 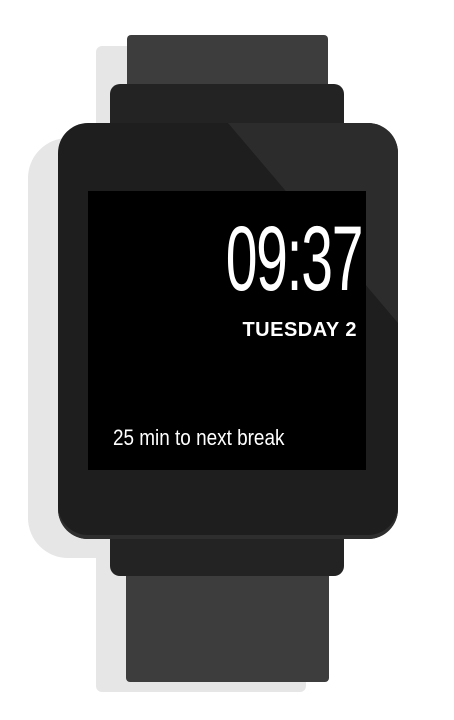 What do you see at coordinates (299, 330) in the screenshot?
I see `date-display: TUESDAY 2` at bounding box center [299, 330].